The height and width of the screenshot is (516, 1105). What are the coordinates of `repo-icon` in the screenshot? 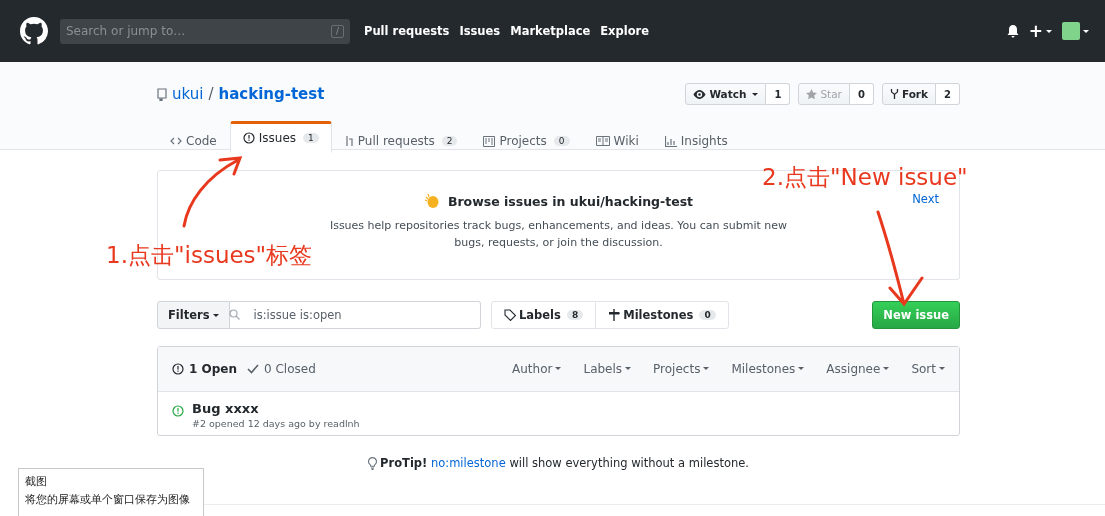 It's located at (162, 94).